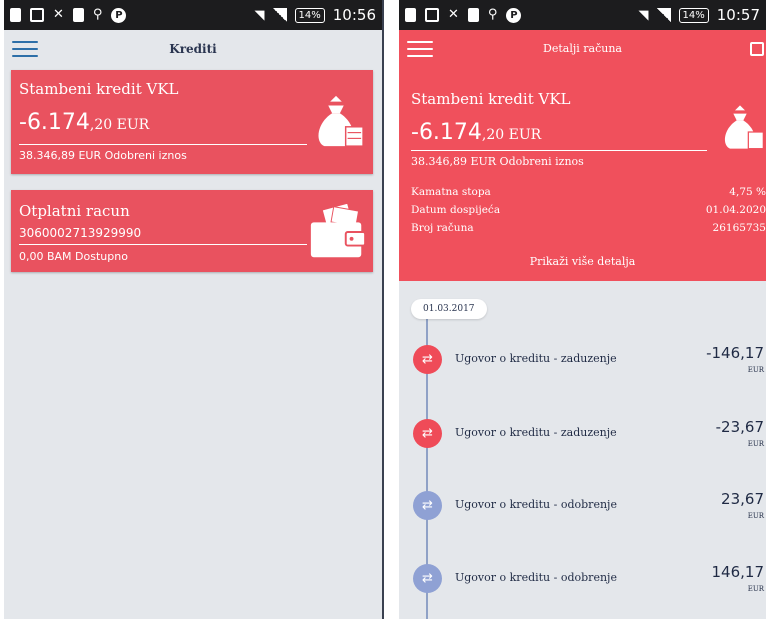 This screenshot has height=619, width=766. Describe the element at coordinates (735, 353) in the screenshot. I see `transaction-amount: -146,17` at that location.